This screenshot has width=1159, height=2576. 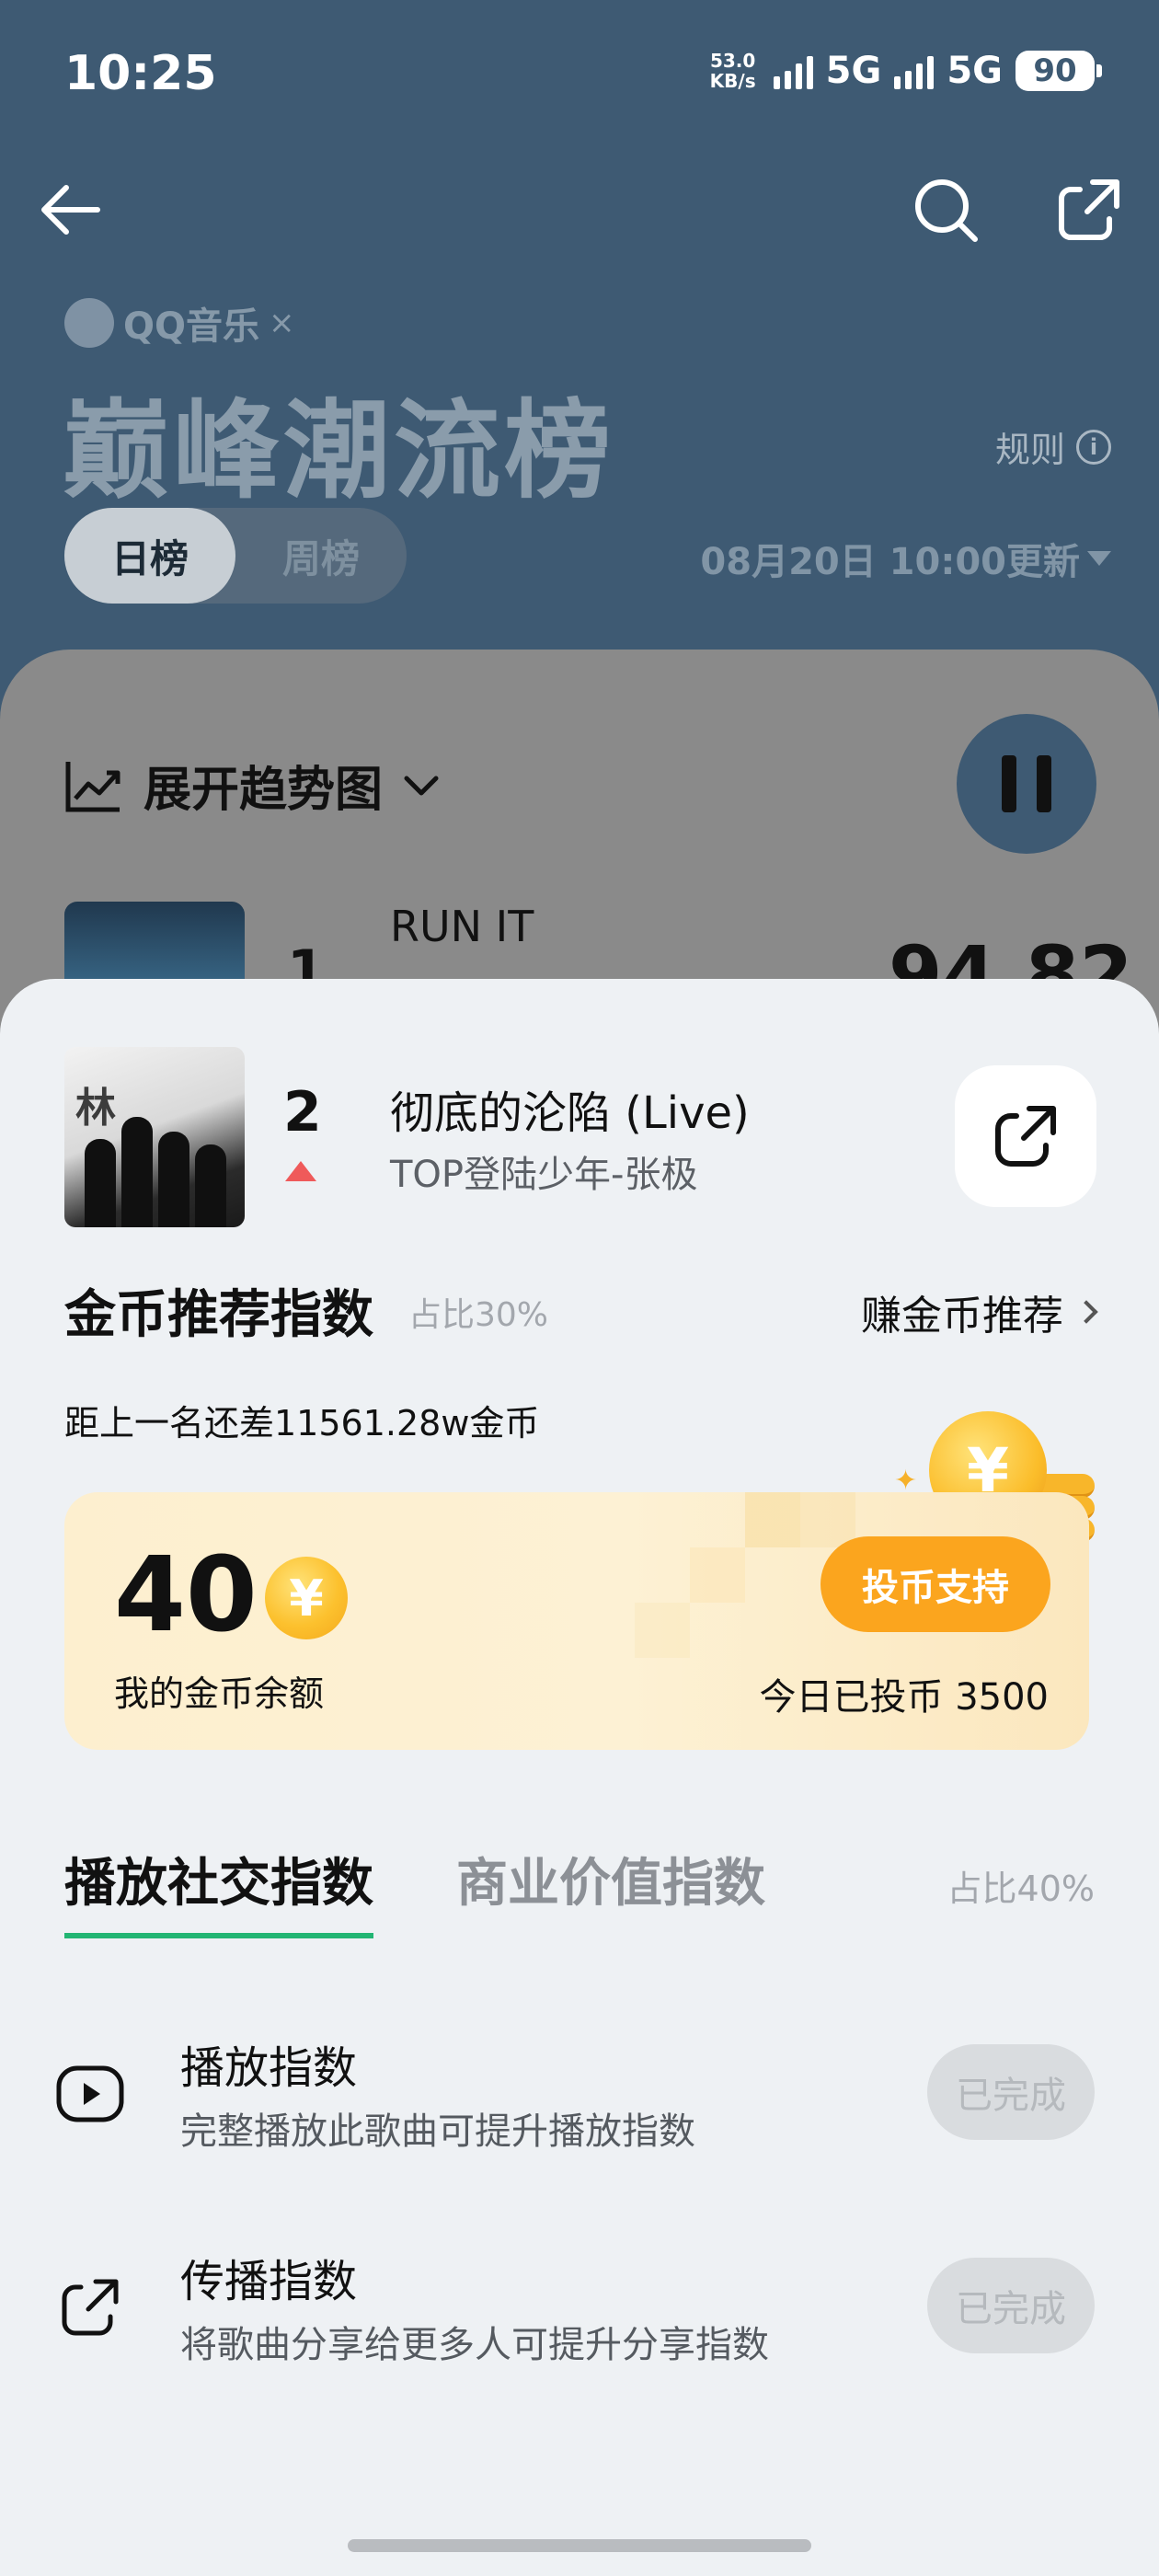 What do you see at coordinates (579, 2094) in the screenshot?
I see `task-play-index: 播放指数 完整播放此歌曲可提升播放指数 已完成` at bounding box center [579, 2094].